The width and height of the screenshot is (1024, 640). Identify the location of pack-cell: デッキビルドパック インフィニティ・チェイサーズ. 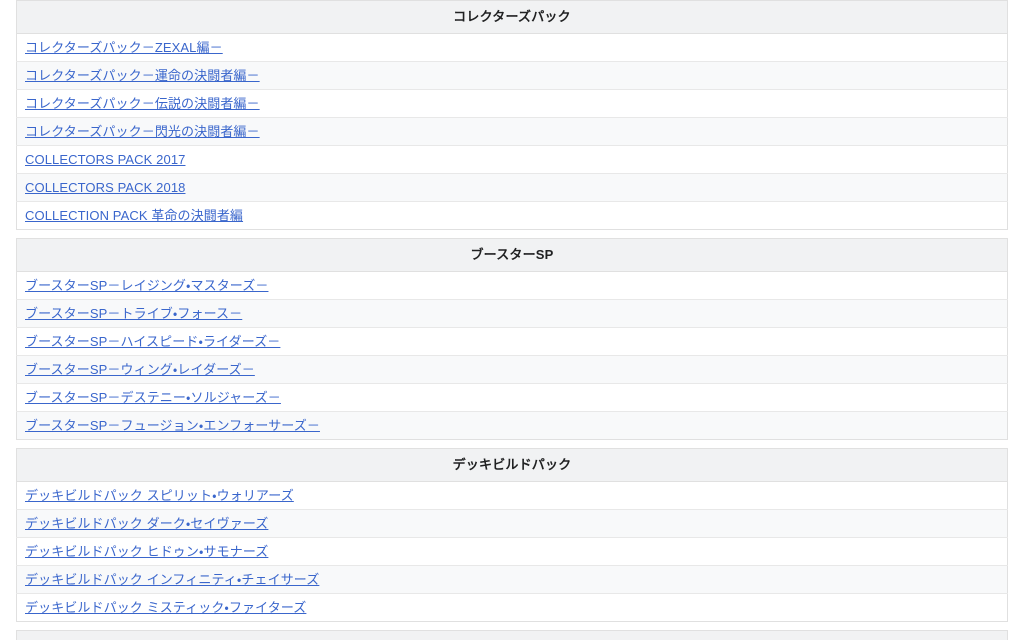
(512, 579).